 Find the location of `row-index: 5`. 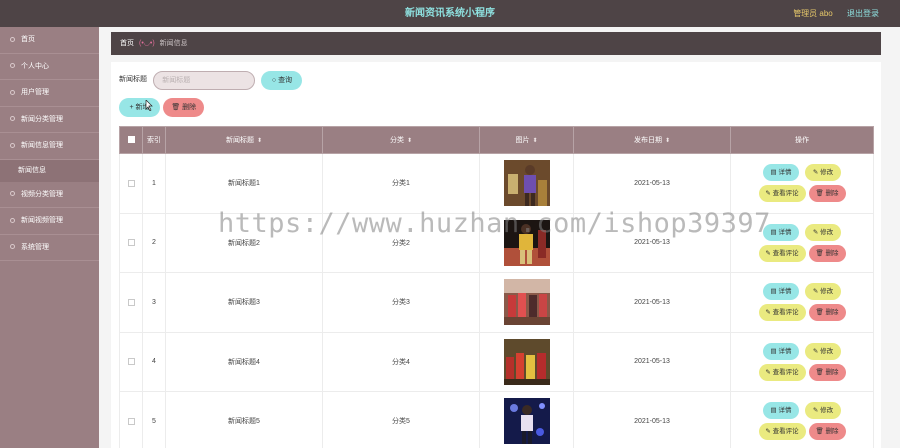

row-index: 5 is located at coordinates (154, 419).